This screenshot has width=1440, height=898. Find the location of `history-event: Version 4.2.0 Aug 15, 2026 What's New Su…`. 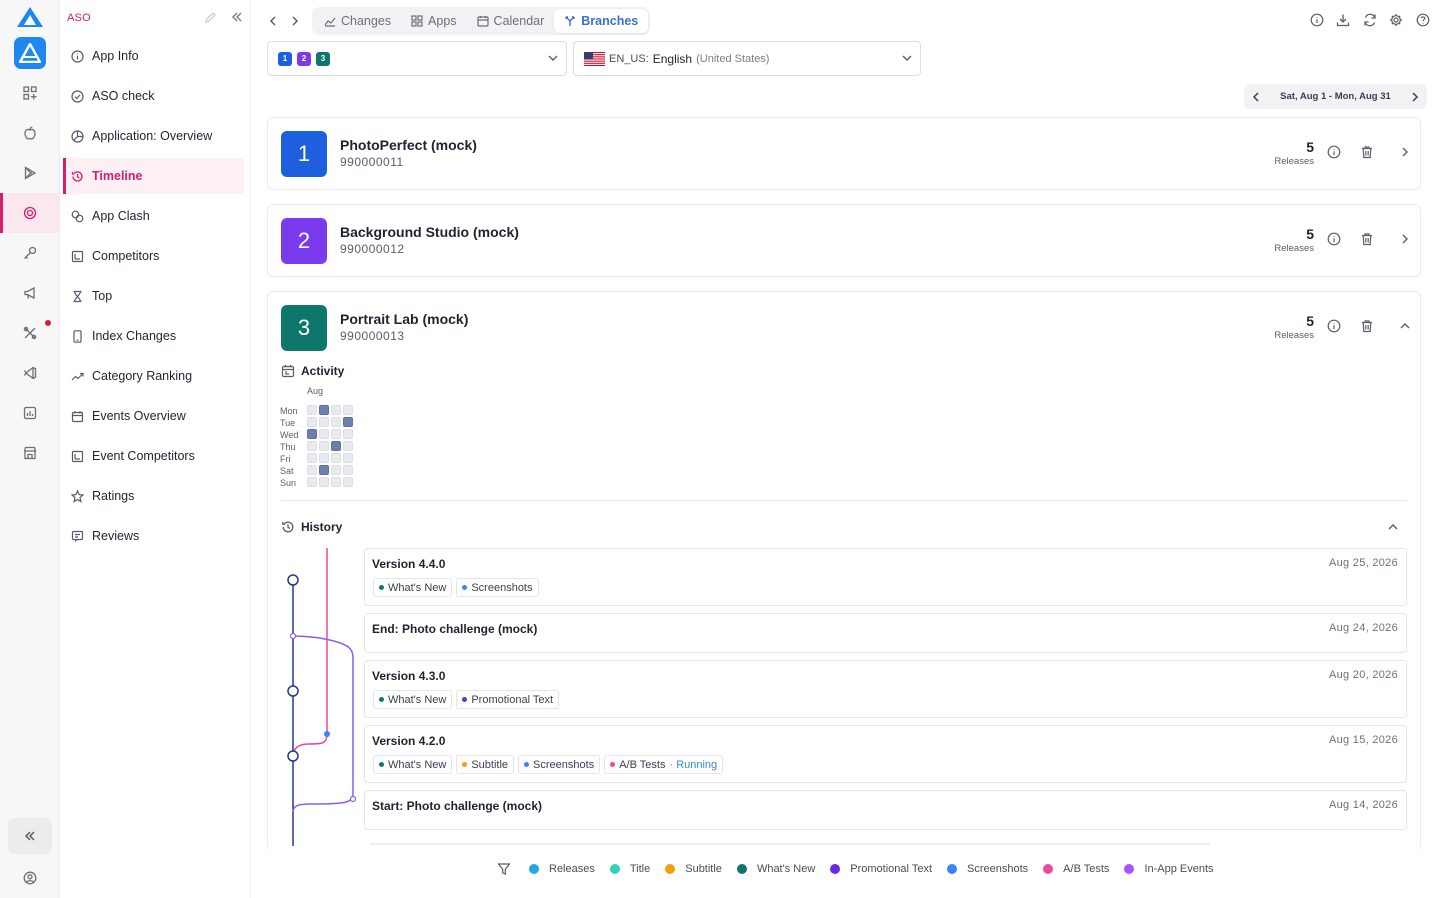

history-event: Version 4.2.0 Aug 15, 2026 What's New Su… is located at coordinates (885, 754).